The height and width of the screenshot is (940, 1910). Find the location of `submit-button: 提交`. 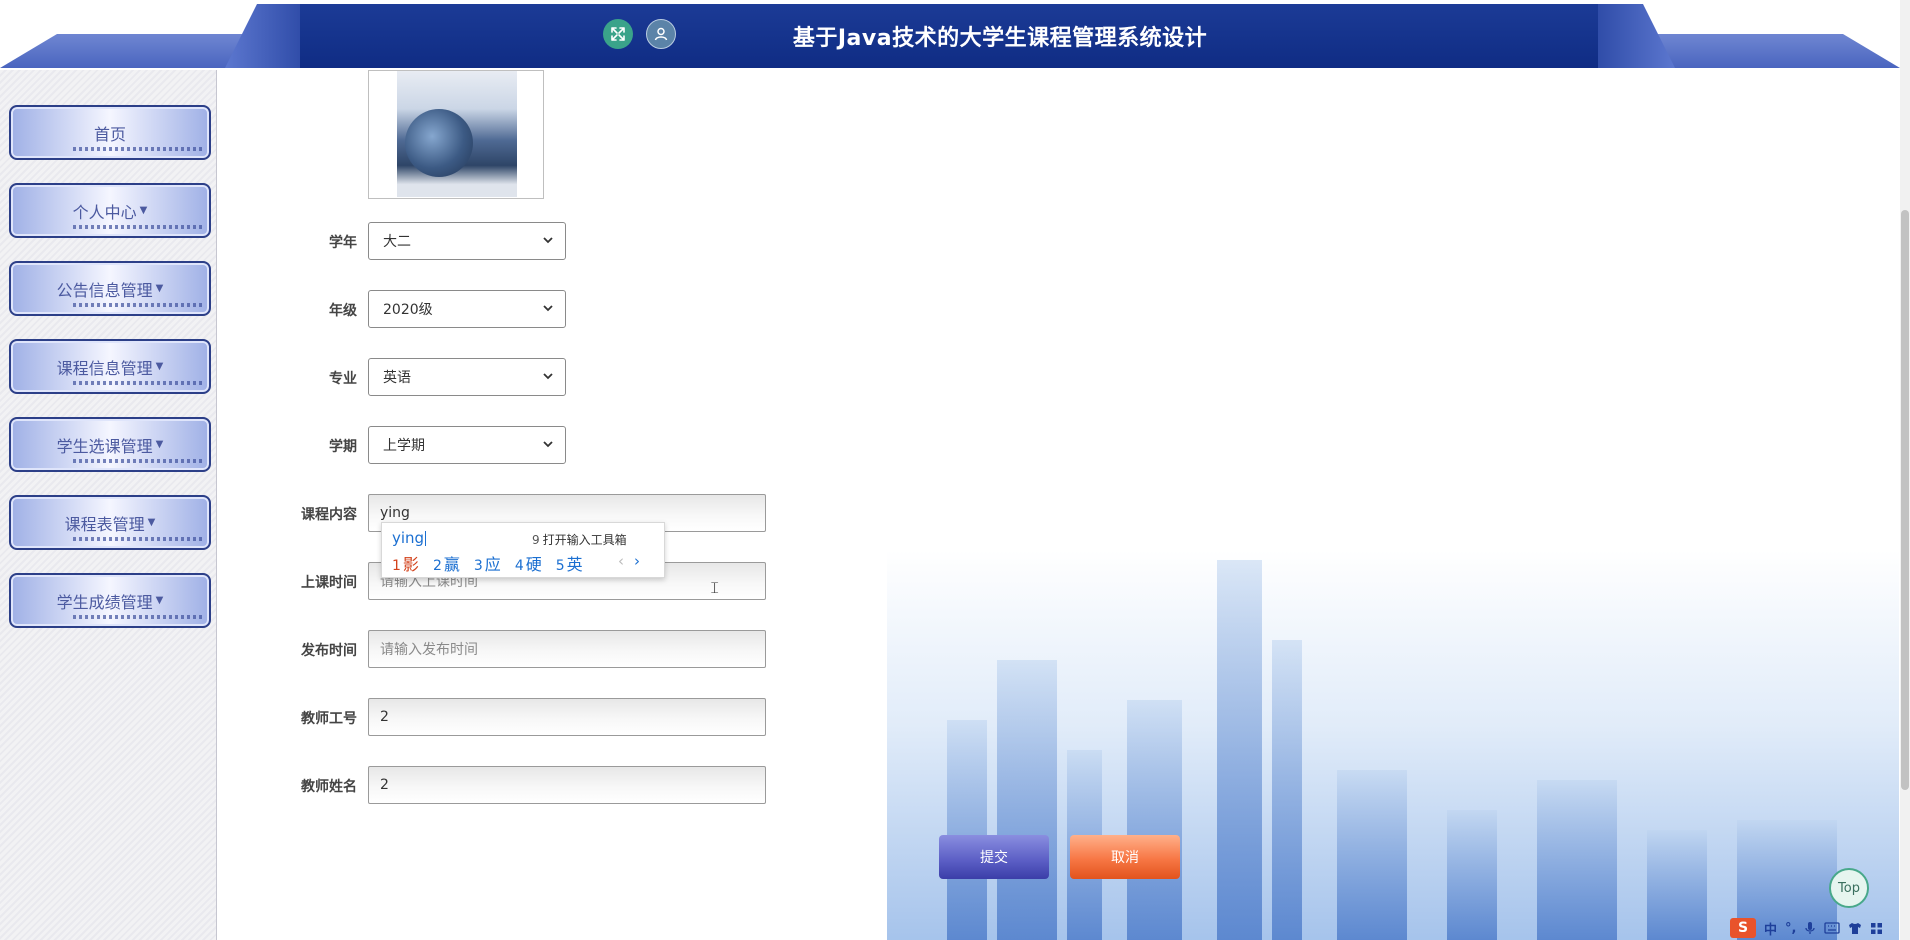

submit-button: 提交 is located at coordinates (994, 857).